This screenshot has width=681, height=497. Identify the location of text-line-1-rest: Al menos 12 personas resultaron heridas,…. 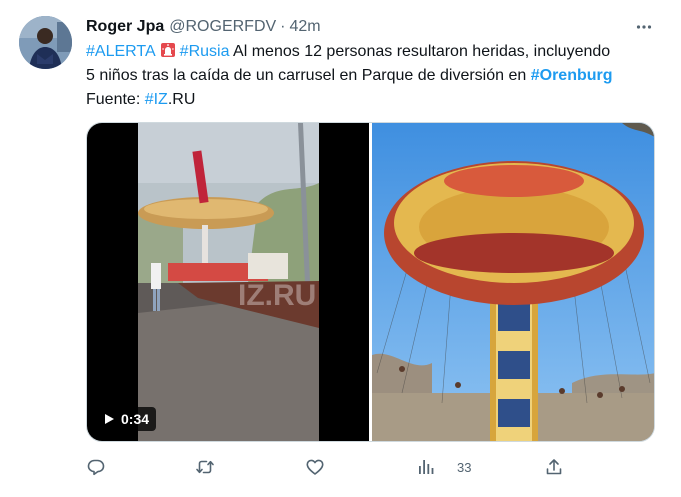
(420, 51).